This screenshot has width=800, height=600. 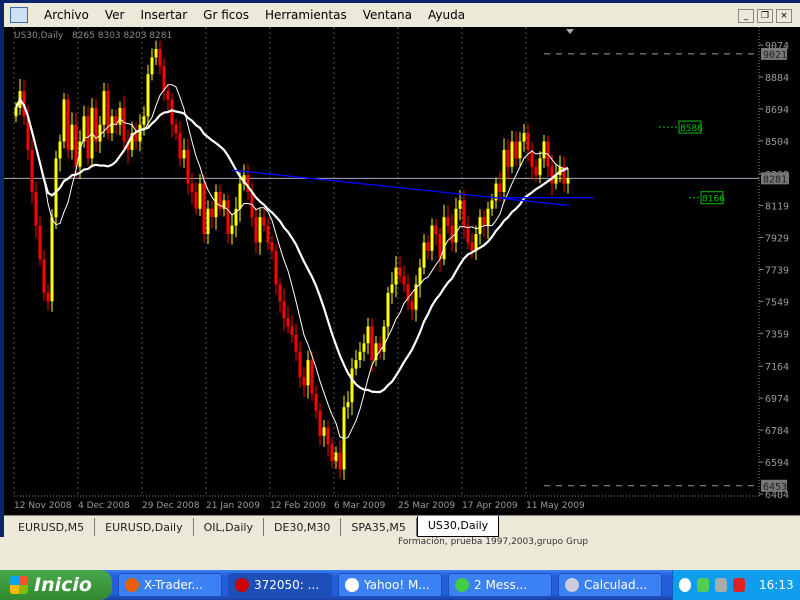 What do you see at coordinates (171, 506) in the screenshot?
I see `date-tick-label: 29 Dec 2008` at bounding box center [171, 506].